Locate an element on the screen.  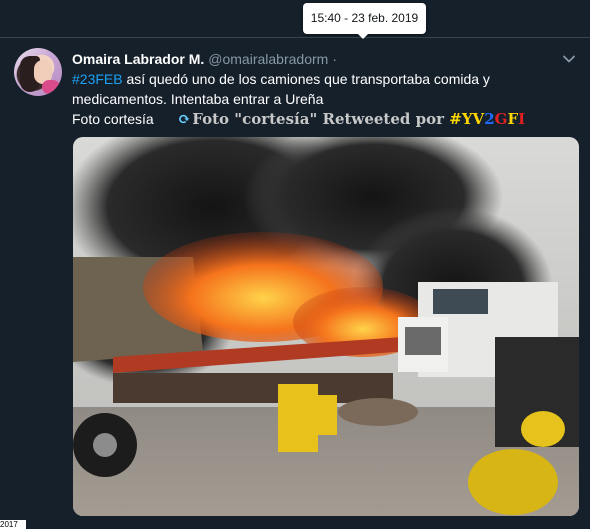
top-divider is located at coordinates (295, 37).